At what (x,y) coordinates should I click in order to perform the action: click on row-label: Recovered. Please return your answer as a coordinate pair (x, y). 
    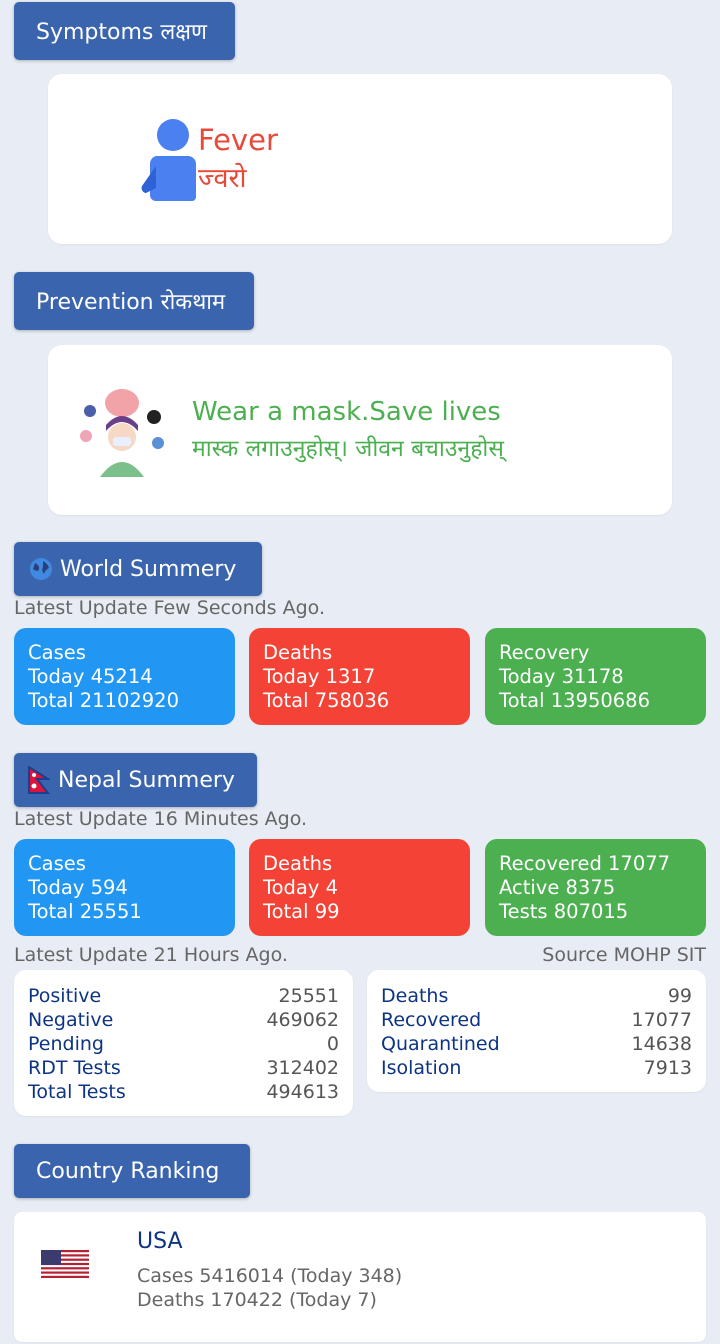
    Looking at the image, I should click on (431, 1020).